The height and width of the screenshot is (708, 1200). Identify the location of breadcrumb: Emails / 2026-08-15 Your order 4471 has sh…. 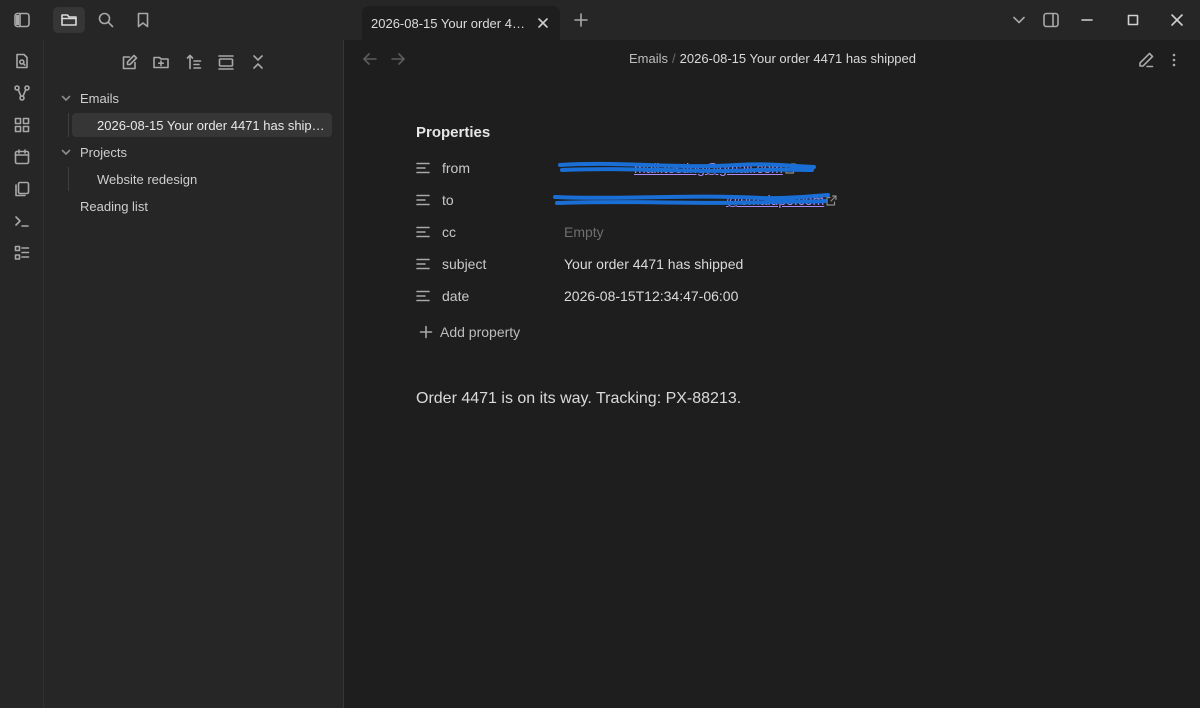
(772, 58).